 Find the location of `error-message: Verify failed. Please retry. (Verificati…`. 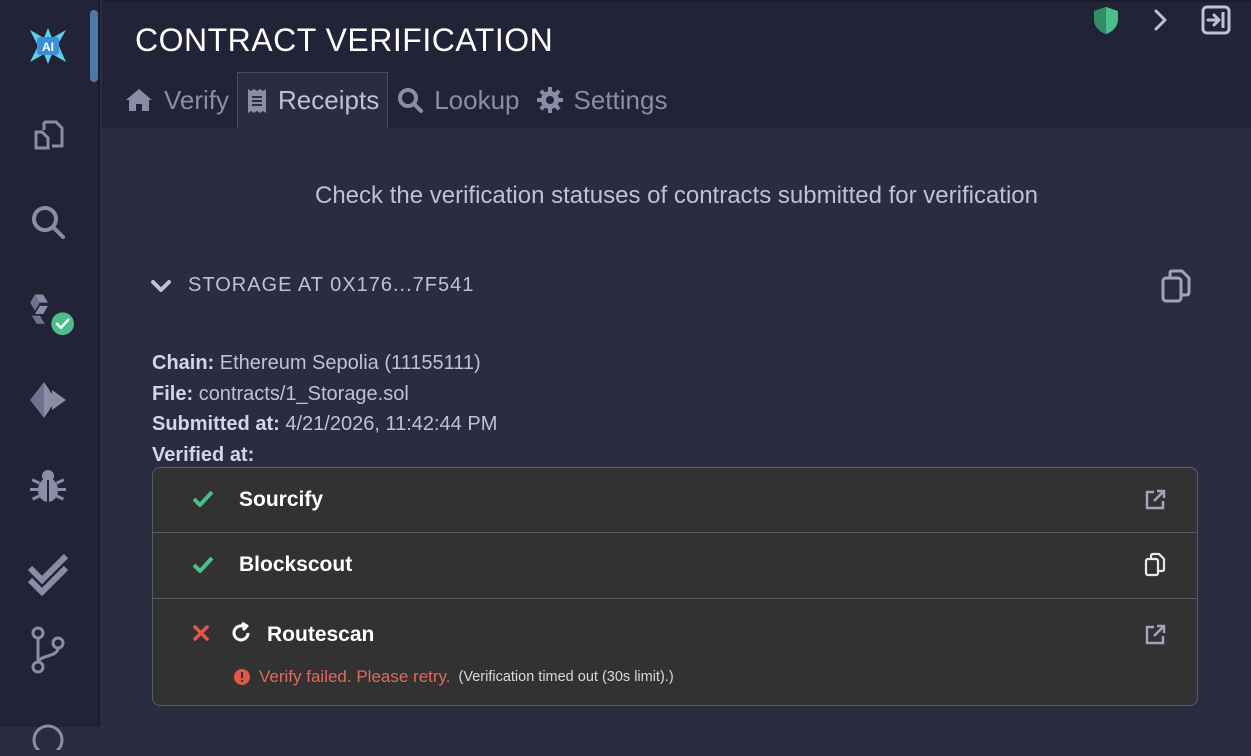

error-message: Verify failed. Please retry. (Verificati… is located at coordinates (453, 677).